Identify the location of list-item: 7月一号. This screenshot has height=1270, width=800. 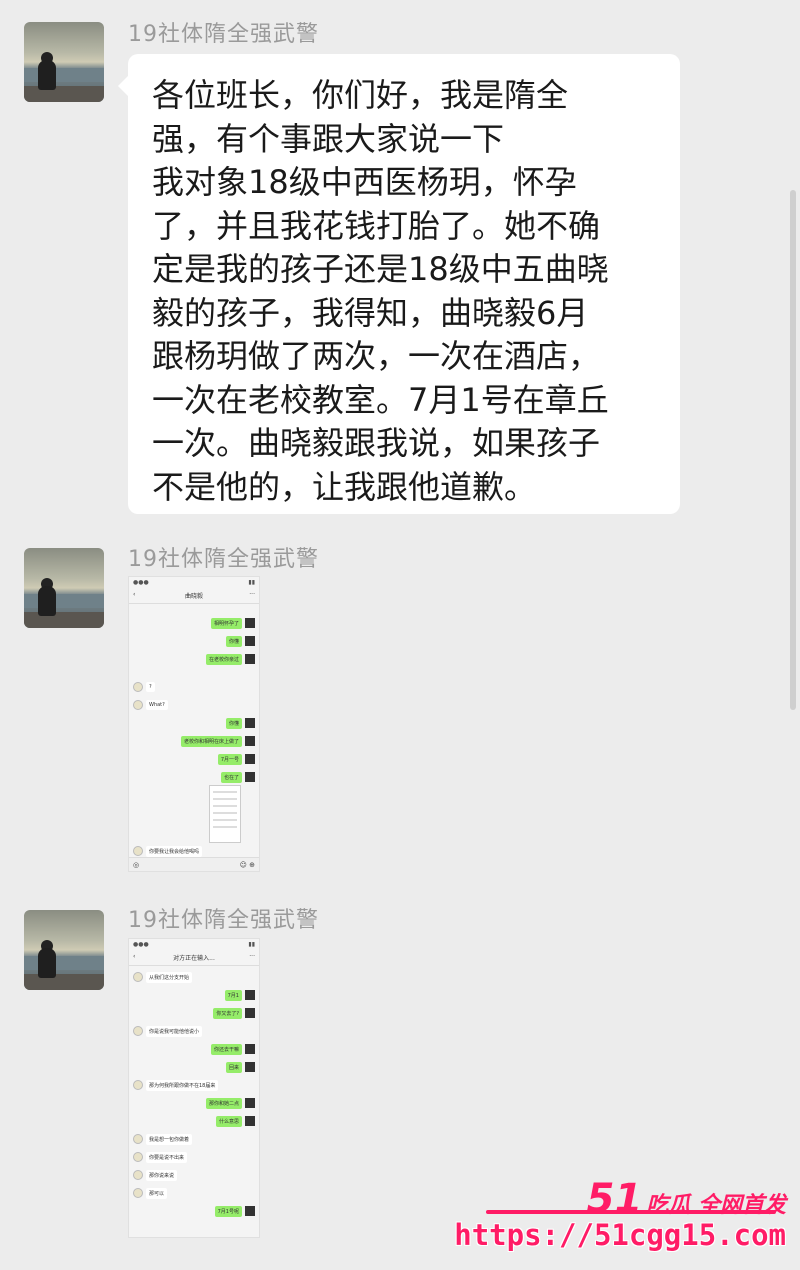
(236, 759).